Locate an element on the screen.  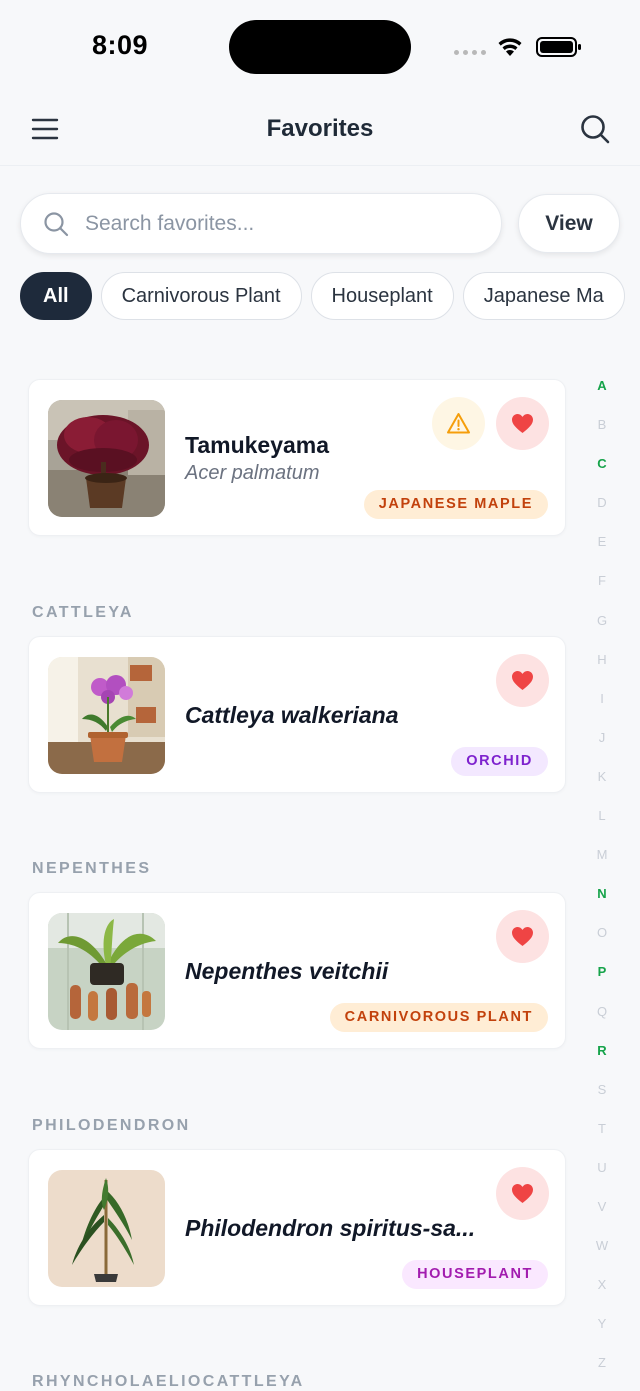
alphabet-index-letter-a: A is located at coordinates (602, 395).